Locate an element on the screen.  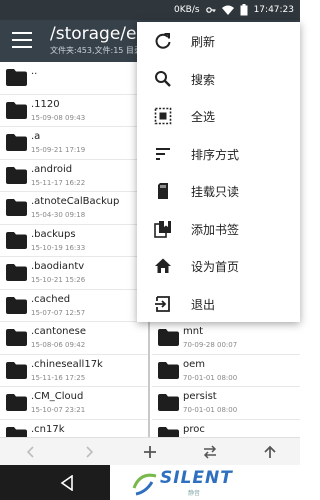
status-time: 17:47:23 is located at coordinates (273, 10).